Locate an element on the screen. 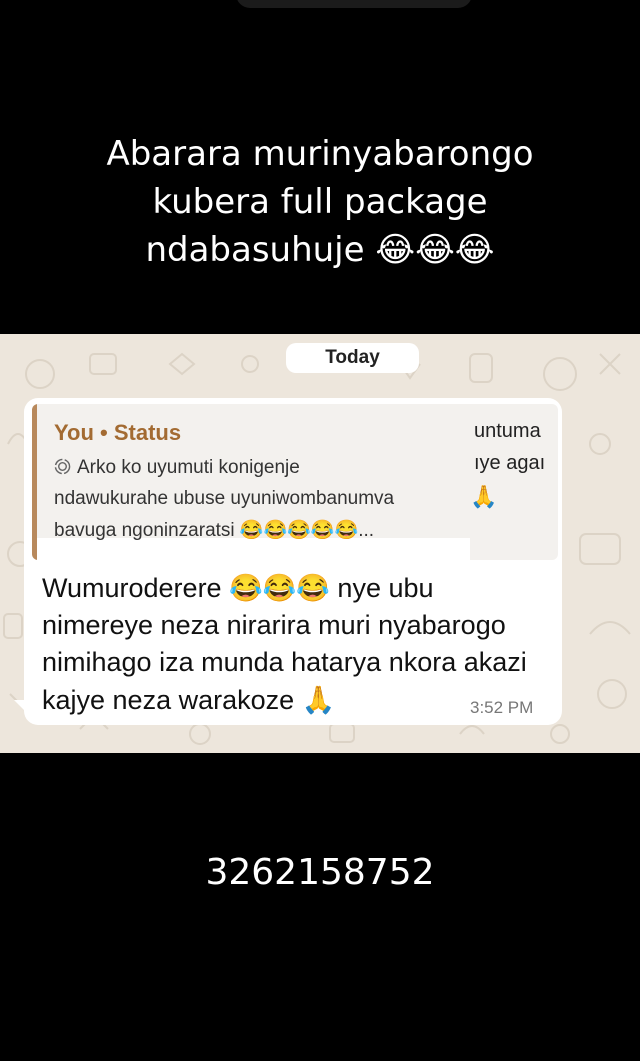 Image resolution: width=640 pixels, height=1061 pixels. message-line-1: Wumuroderere 😂😂😂 nye ubu is located at coordinates (238, 588).